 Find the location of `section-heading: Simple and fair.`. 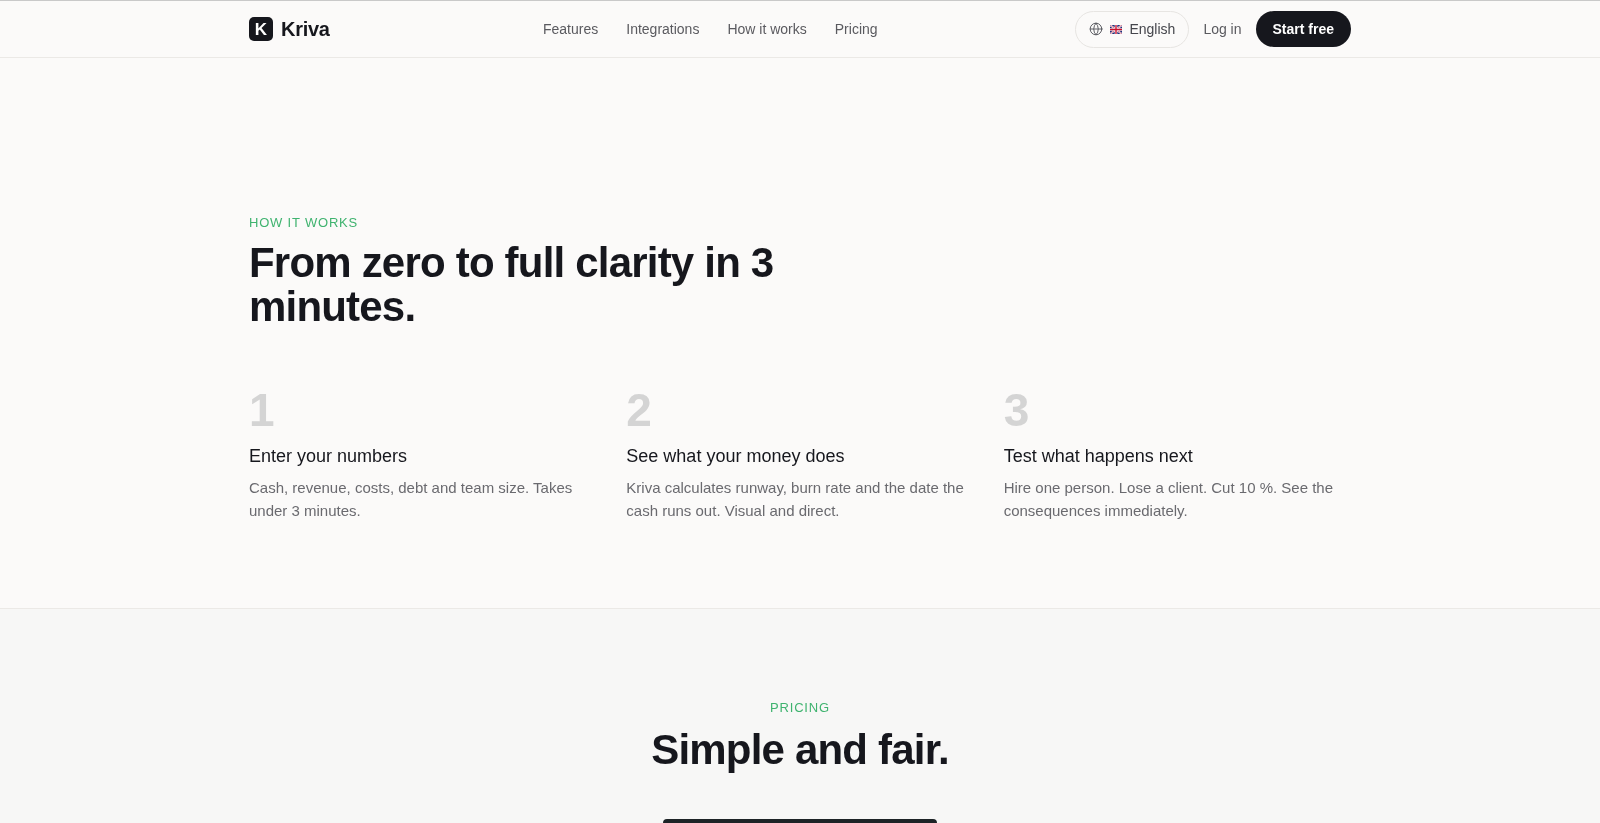

section-heading: Simple and fair. is located at coordinates (800, 750).